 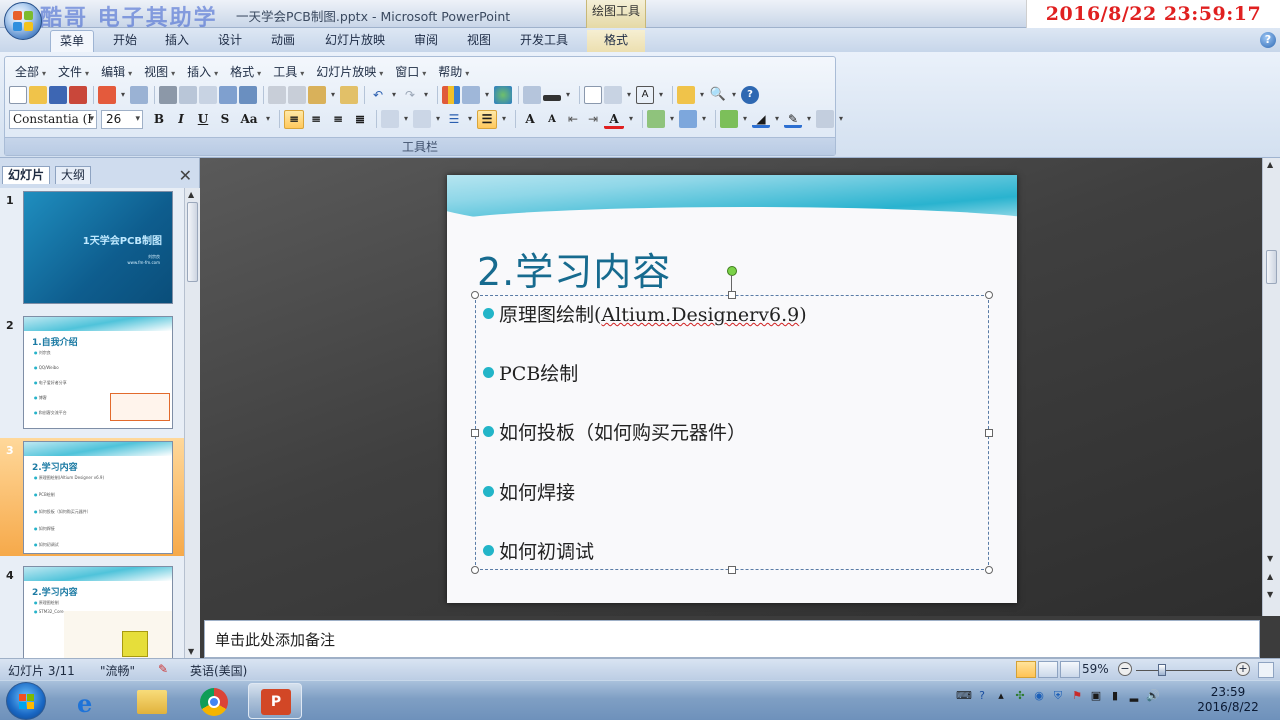 What do you see at coordinates (573, 119) in the screenshot?
I see `decrease-indent-icon: ⇤` at bounding box center [573, 119].